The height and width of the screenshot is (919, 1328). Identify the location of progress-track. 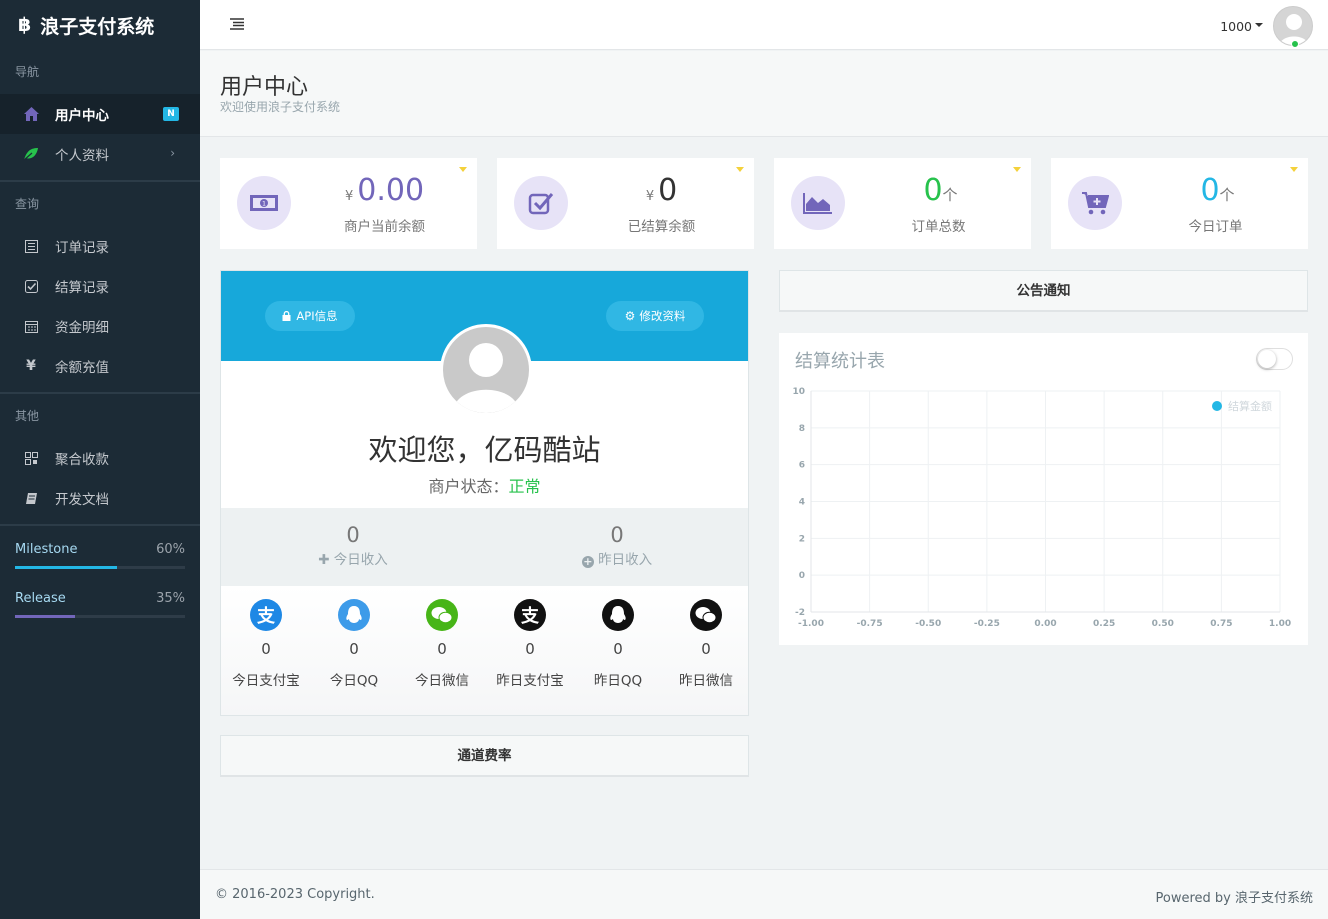
(100, 616).